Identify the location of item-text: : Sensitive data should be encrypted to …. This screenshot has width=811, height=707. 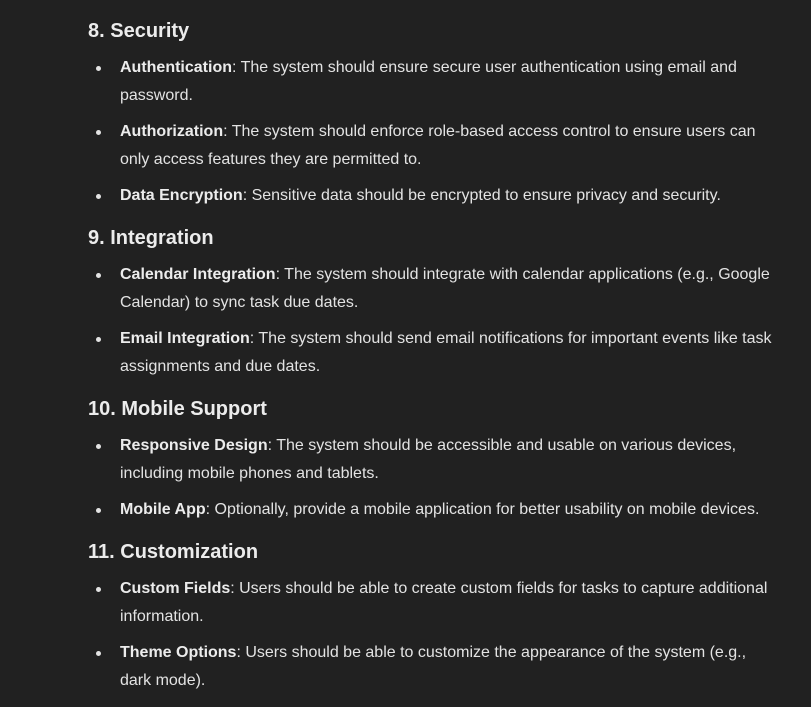
(481, 195).